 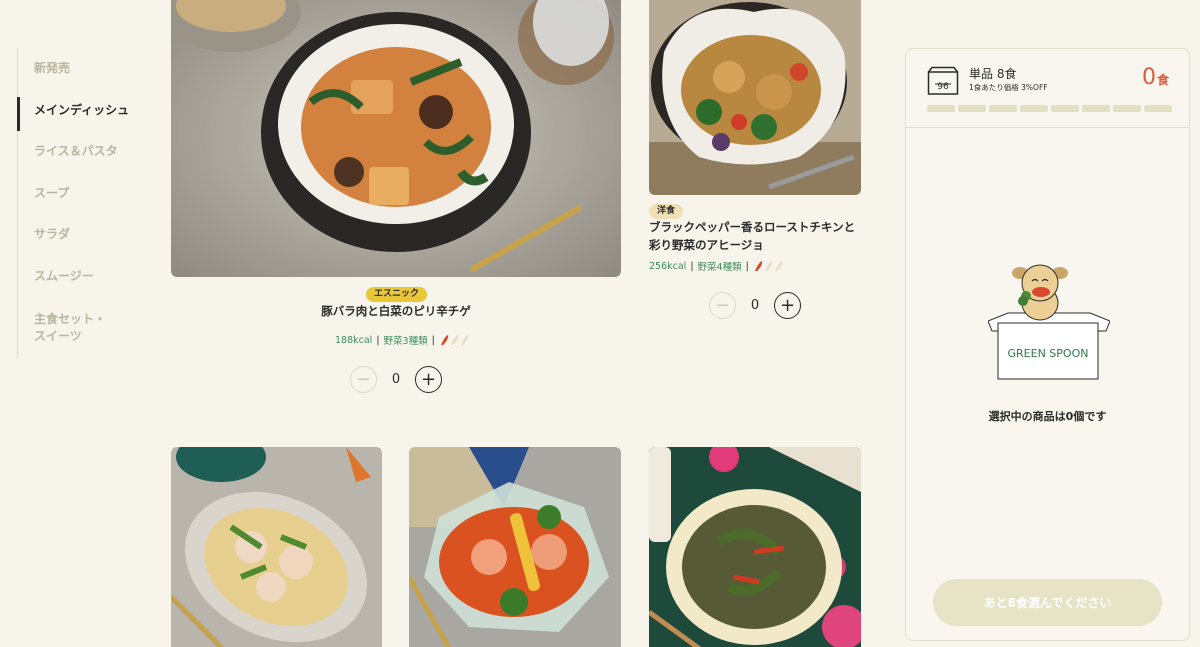 I want to click on nav-label: メインディッシュ, so click(x=82, y=109).